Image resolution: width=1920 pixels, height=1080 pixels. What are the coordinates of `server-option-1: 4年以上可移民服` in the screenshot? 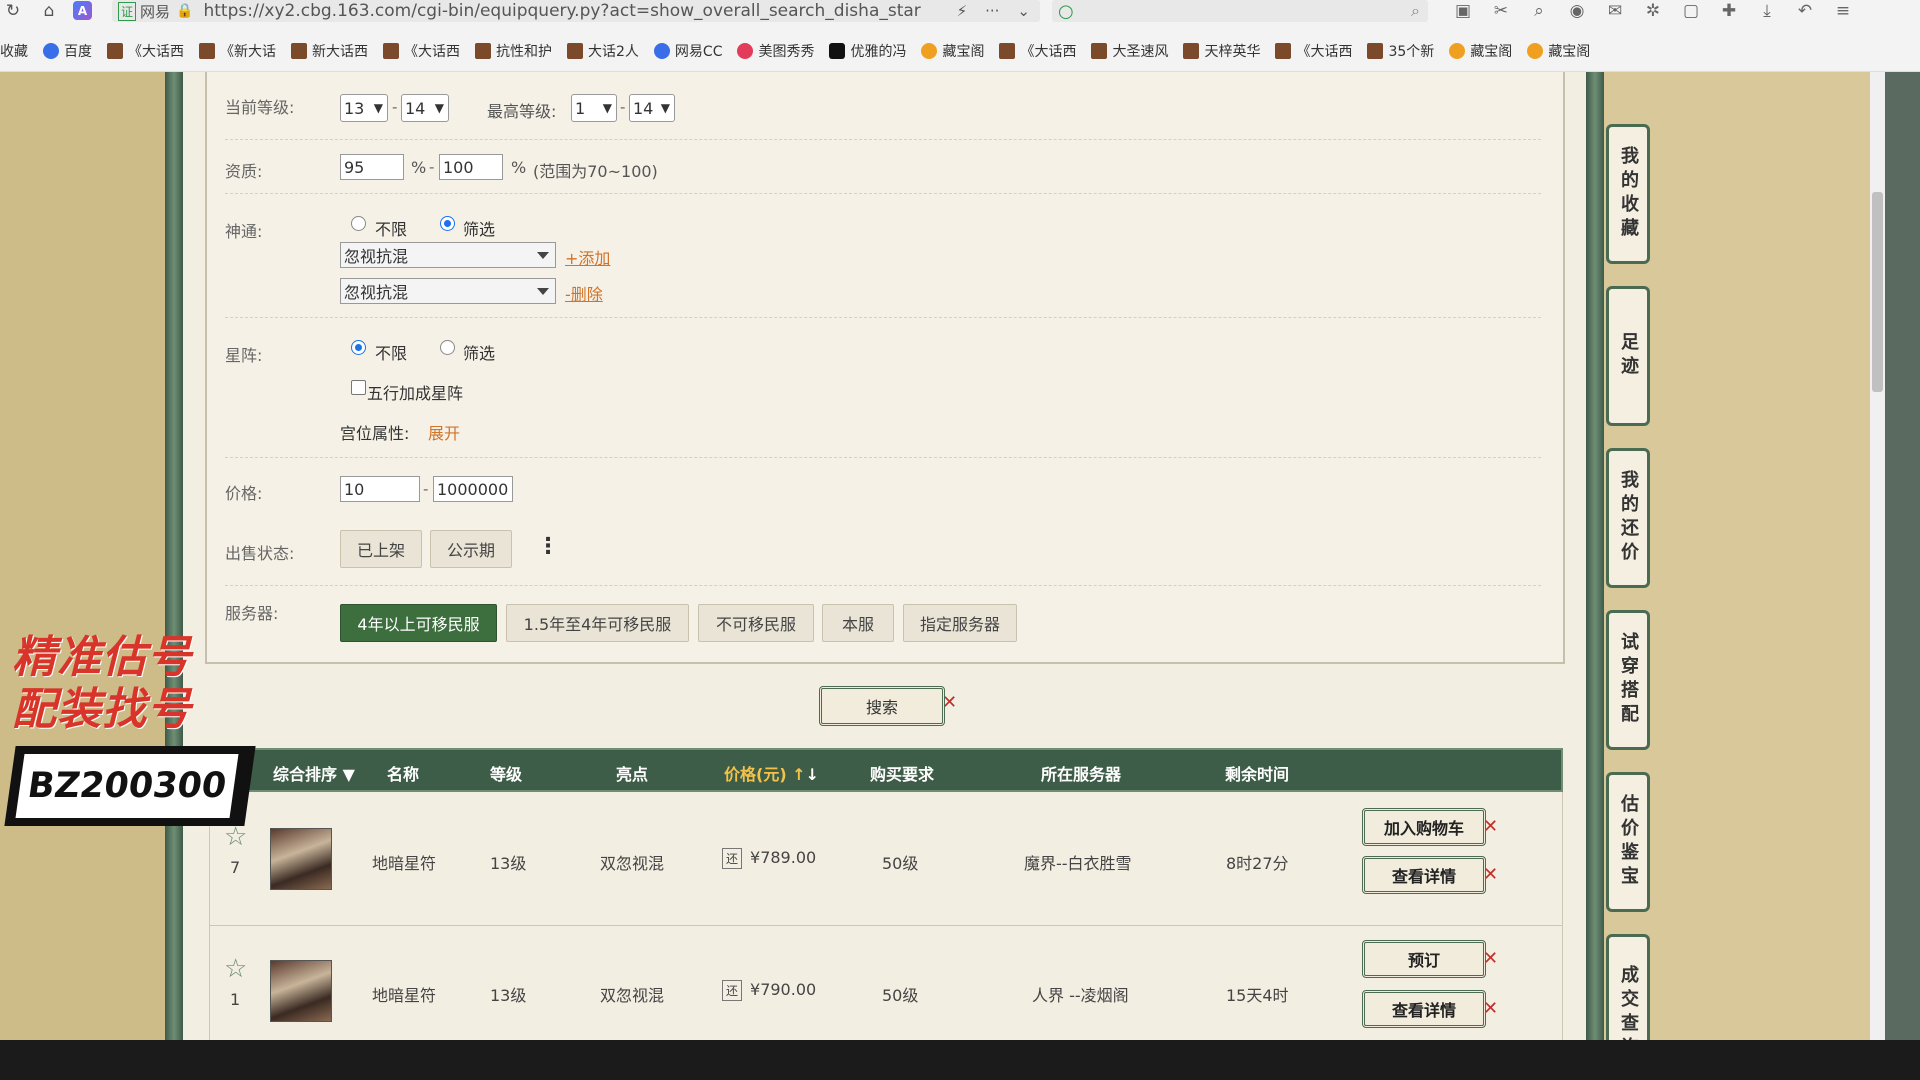 It's located at (418, 623).